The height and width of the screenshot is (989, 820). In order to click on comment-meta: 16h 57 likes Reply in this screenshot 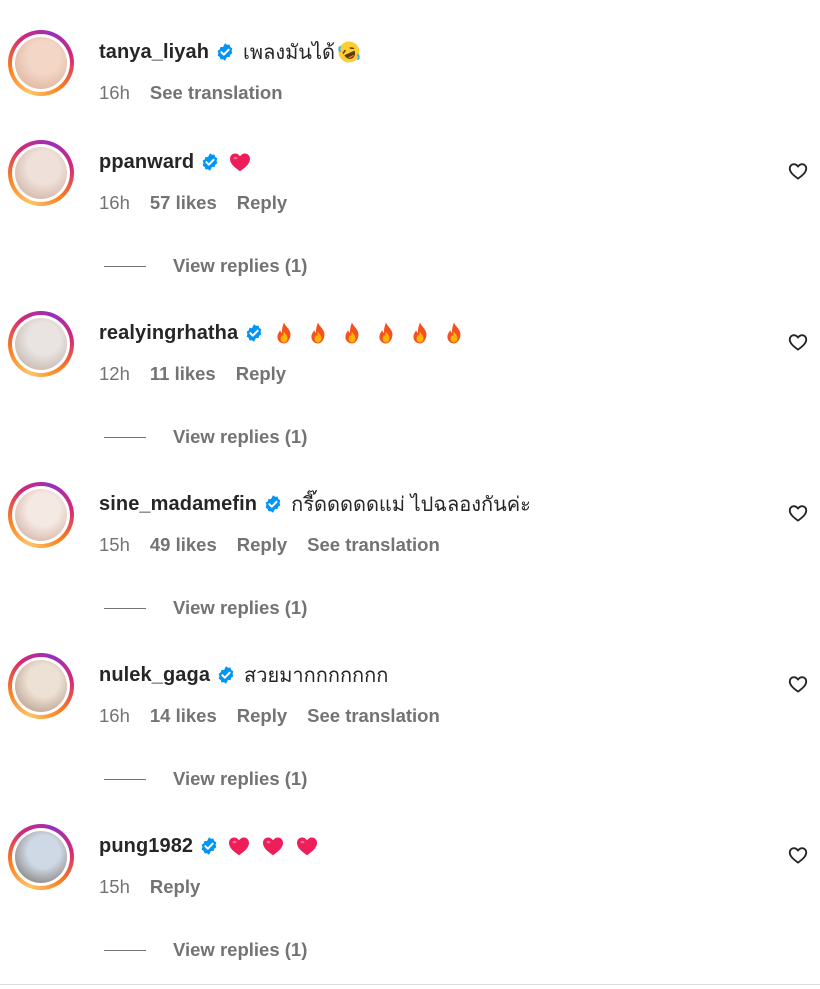, I will do `click(203, 203)`.